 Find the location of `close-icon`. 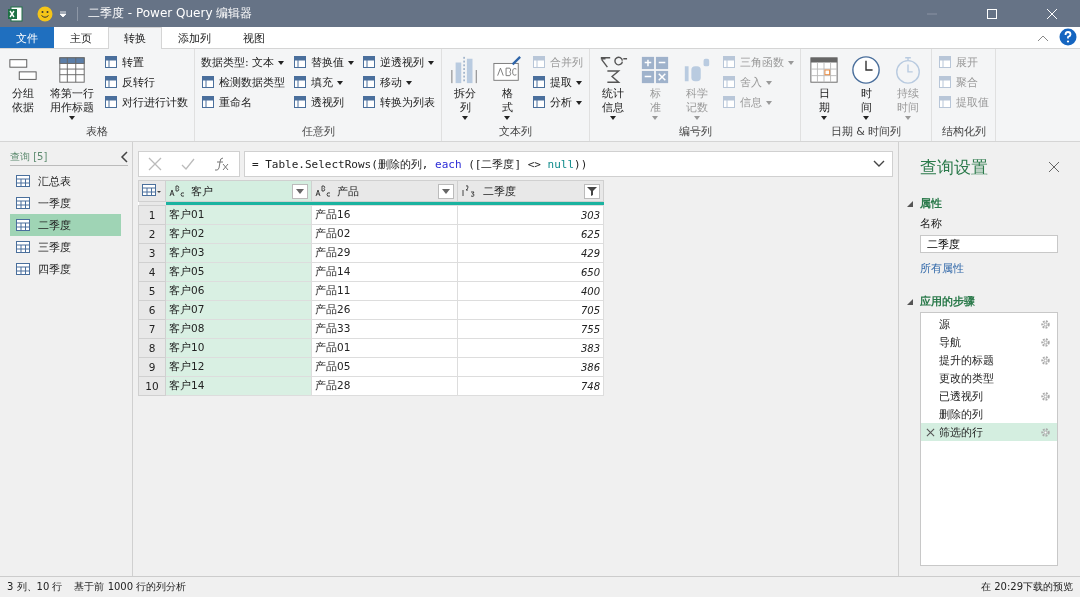

close-icon is located at coordinates (1054, 167).